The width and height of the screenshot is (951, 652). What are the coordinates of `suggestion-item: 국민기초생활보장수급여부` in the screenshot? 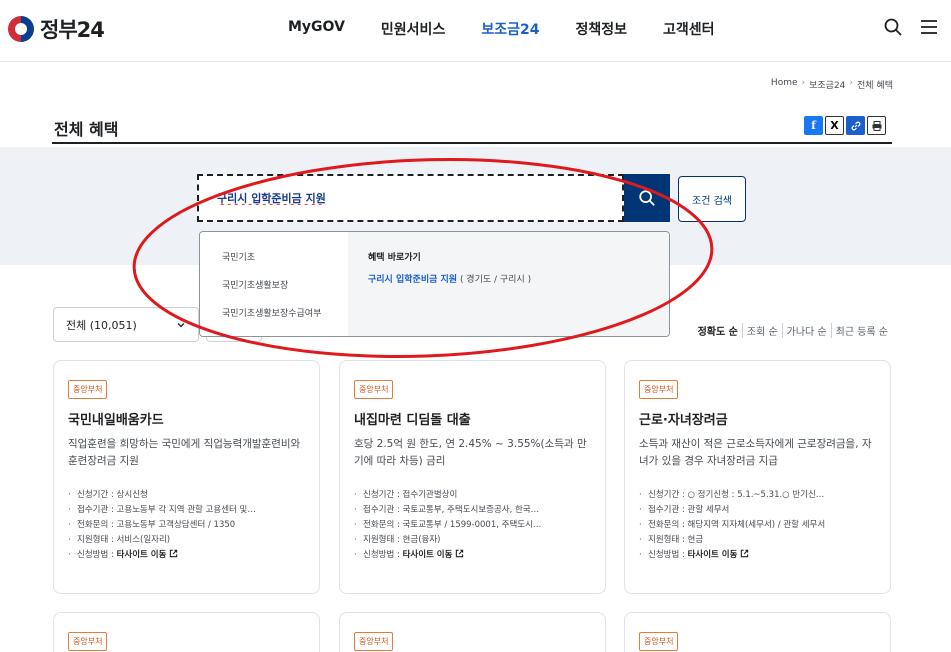 It's located at (285, 312).